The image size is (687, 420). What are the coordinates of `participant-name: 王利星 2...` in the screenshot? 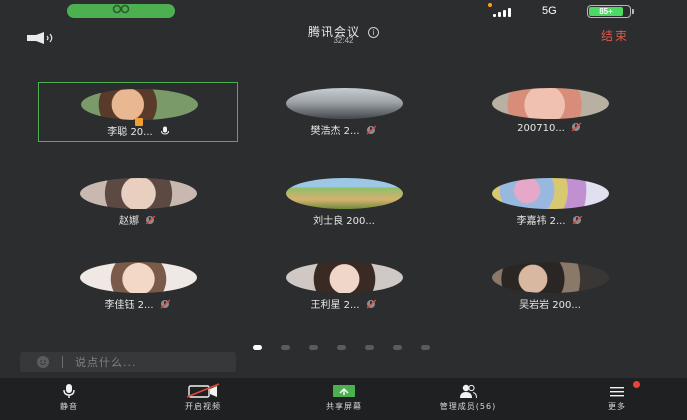 It's located at (335, 305).